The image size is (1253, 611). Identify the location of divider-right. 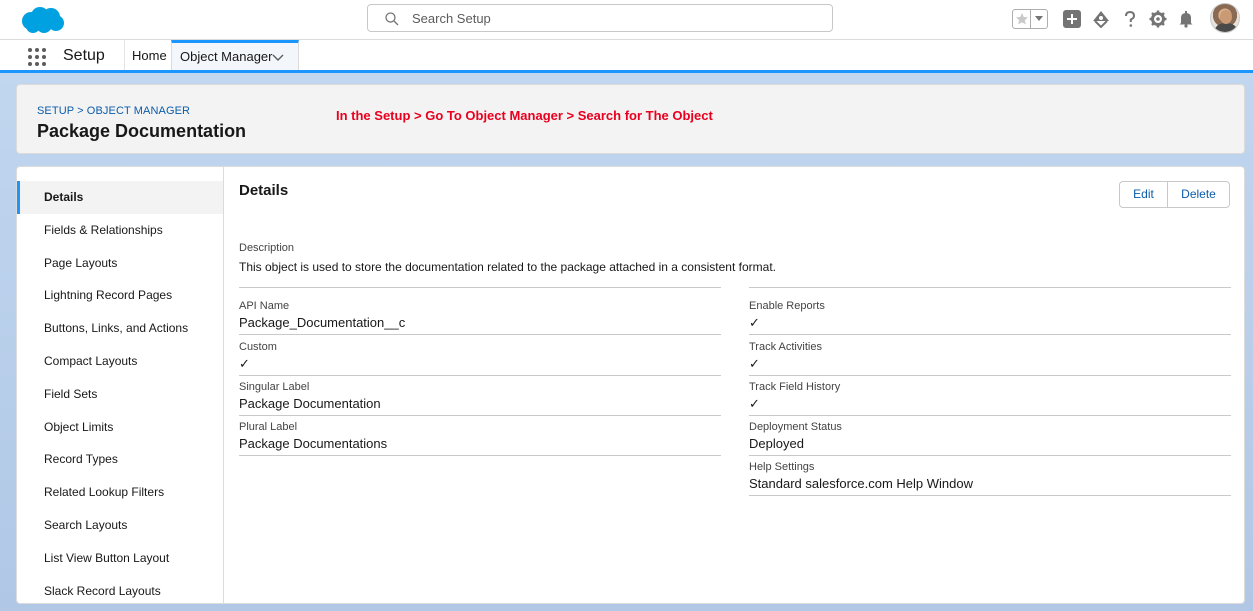
(990, 287).